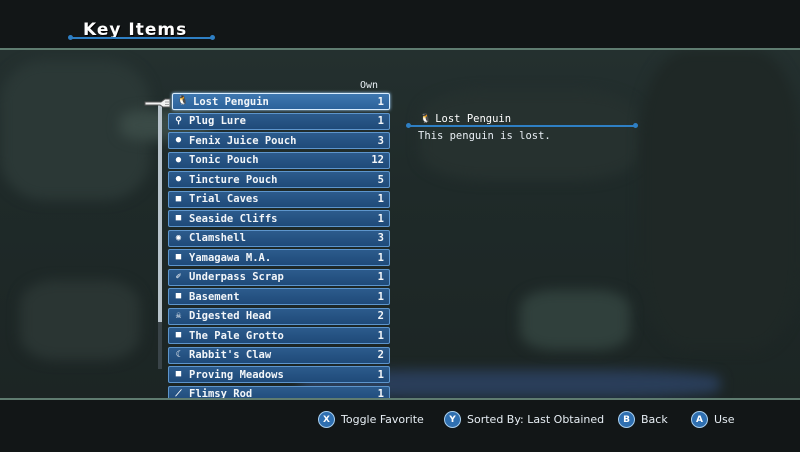 This screenshot has height=452, width=800. I want to click on hint-sort: Y Sorted By: Last Obtained, so click(524, 419).